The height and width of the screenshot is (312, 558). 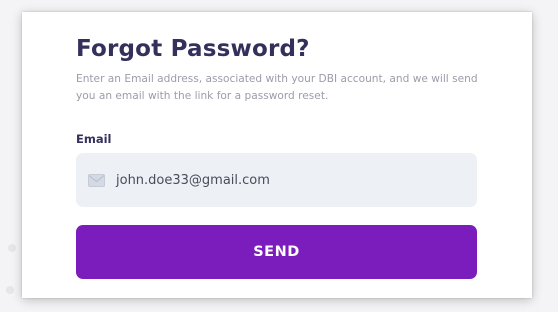 I want to click on mail-icon, so click(x=96, y=180).